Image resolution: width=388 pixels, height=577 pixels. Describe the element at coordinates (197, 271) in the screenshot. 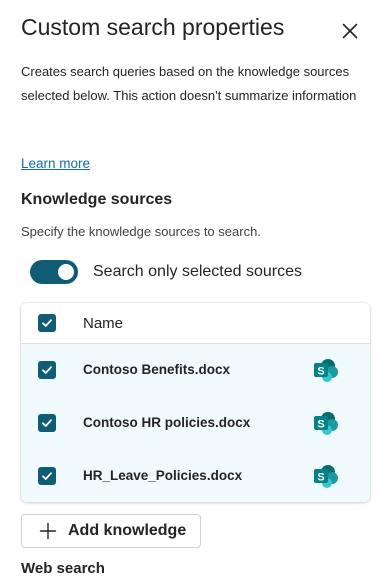

I see `toggle-label: Search only selected sources` at that location.